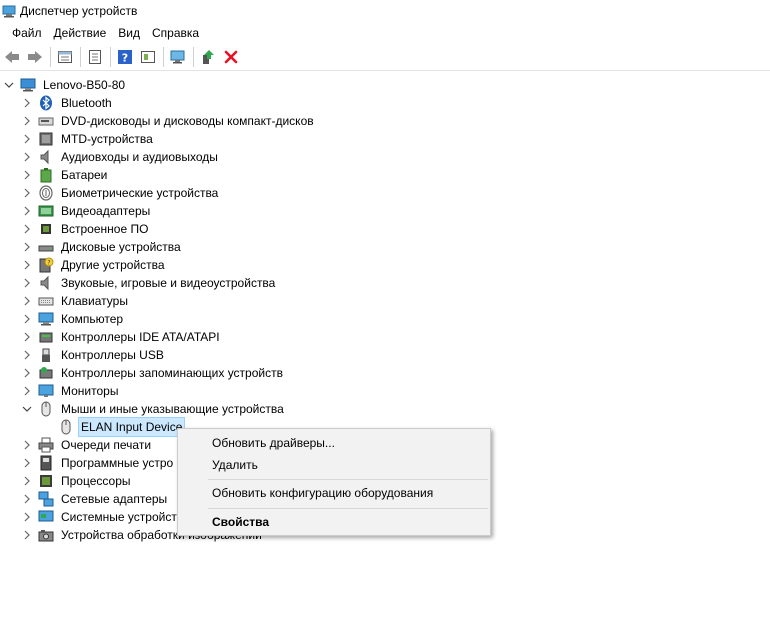 Image resolution: width=770 pixels, height=634 pixels. Describe the element at coordinates (334, 493) in the screenshot. I see `menu-scan-hardware: Обновить конфигурацию оборудования` at that location.